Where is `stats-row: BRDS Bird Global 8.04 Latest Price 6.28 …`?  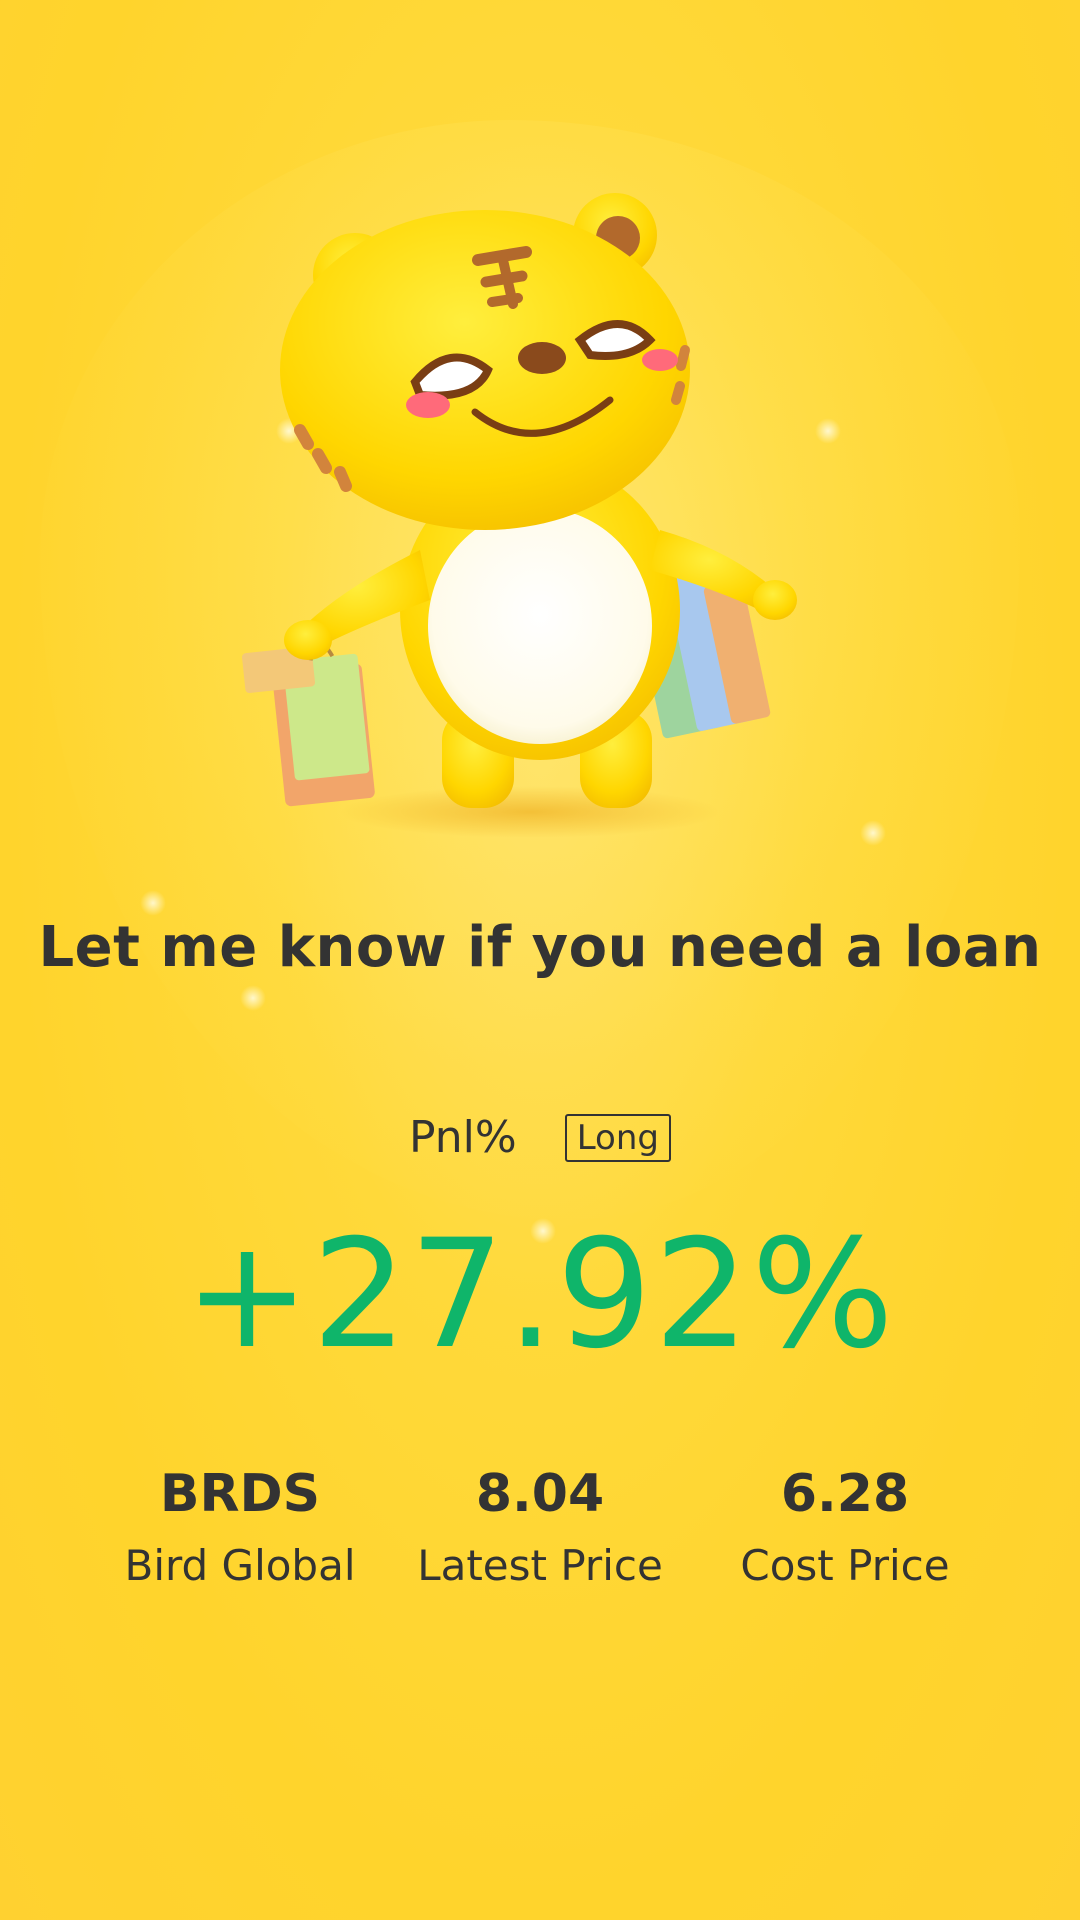
stats-row: BRDS Bird Global 8.04 Latest Price 6.28 … is located at coordinates (540, 1537).